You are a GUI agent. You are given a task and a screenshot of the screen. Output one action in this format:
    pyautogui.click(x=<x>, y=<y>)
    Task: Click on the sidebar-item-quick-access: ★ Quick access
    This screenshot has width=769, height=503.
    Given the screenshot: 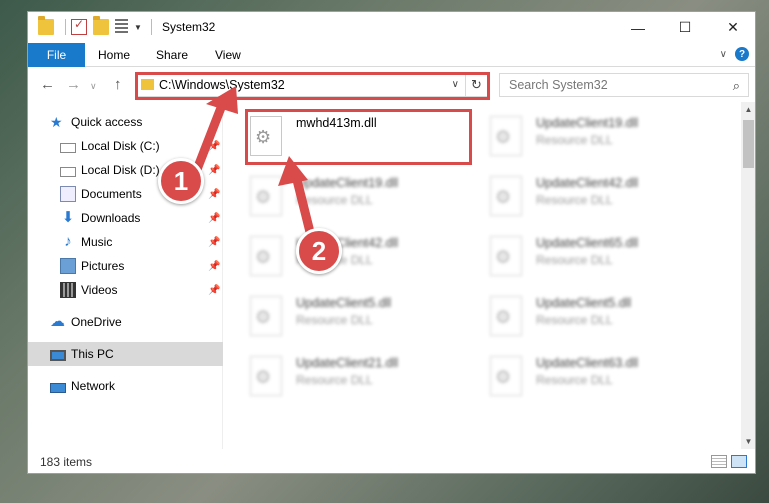 What is the action you would take?
    pyautogui.click(x=125, y=122)
    